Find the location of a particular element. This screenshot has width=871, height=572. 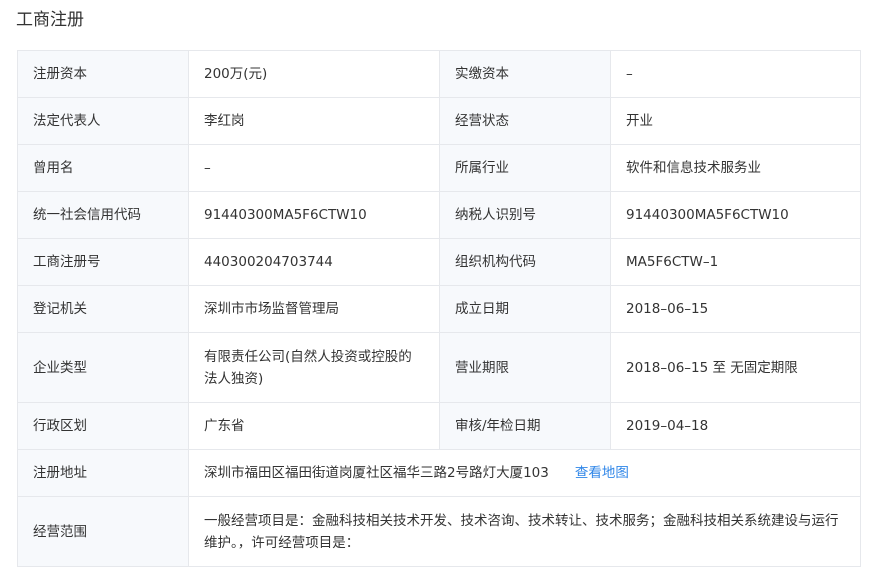

view-map-link: 查看地图 is located at coordinates (602, 473).